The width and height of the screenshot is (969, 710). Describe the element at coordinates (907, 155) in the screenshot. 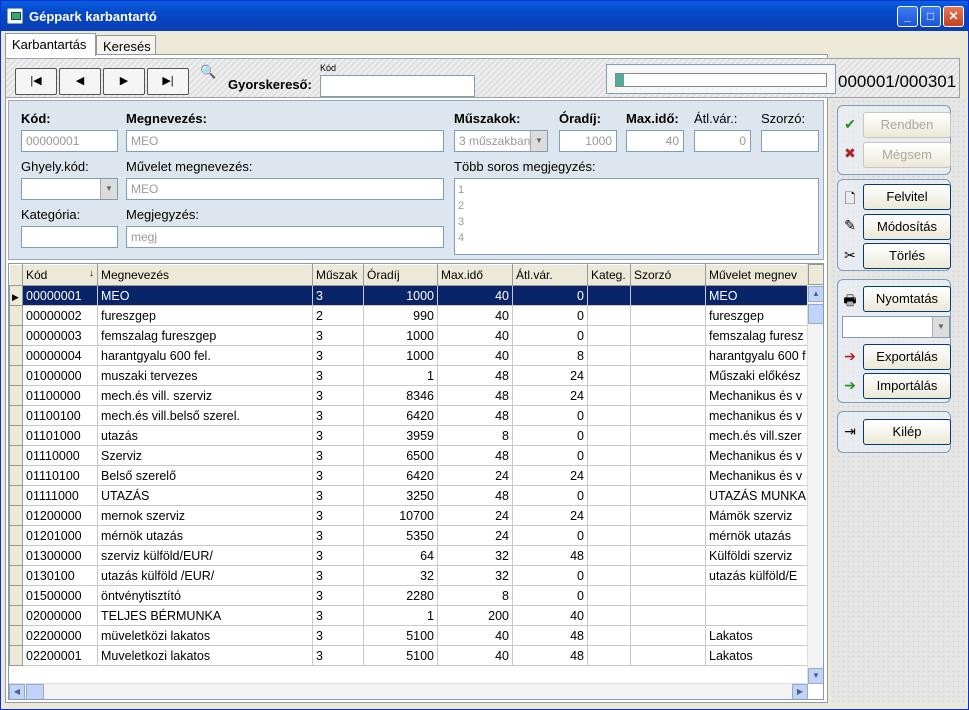

I see `megsem-button: Mégsem` at that location.